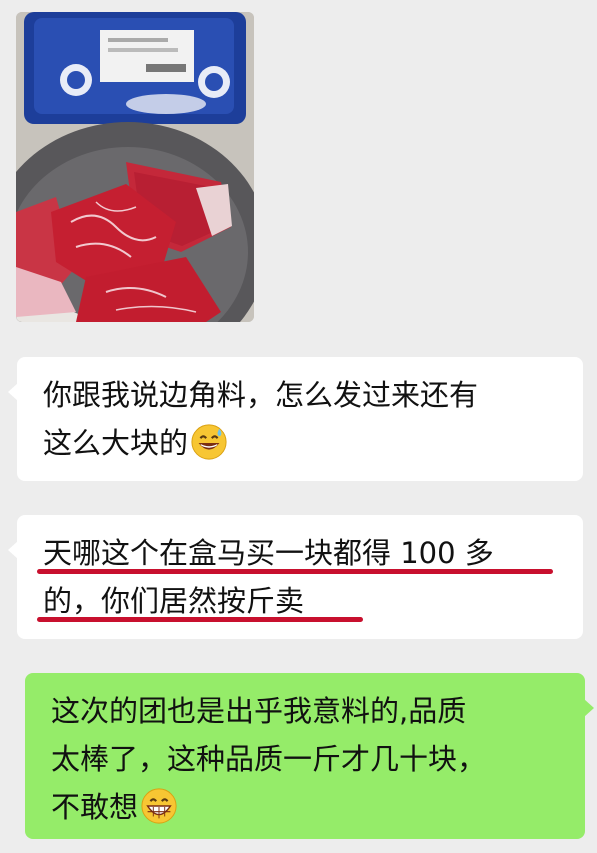 The height and width of the screenshot is (853, 597). Describe the element at coordinates (159, 806) in the screenshot. I see `grinning-face-icon` at that location.